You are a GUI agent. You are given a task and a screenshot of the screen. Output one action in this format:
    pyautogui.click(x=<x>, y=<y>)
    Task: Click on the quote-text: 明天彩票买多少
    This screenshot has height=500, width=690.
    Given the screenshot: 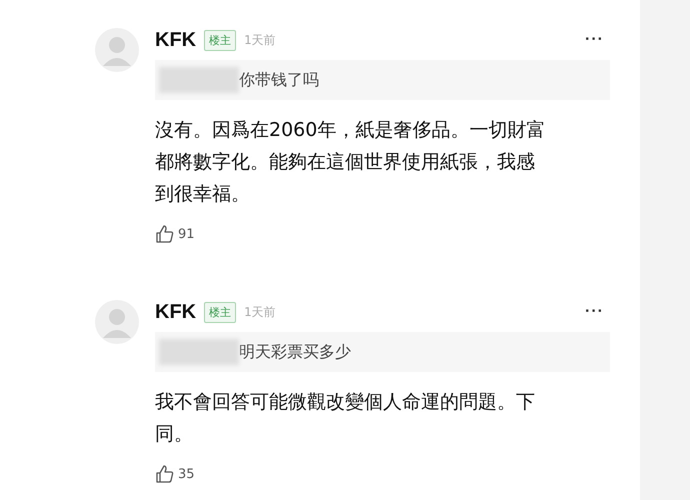 What is the action you would take?
    pyautogui.click(x=295, y=352)
    